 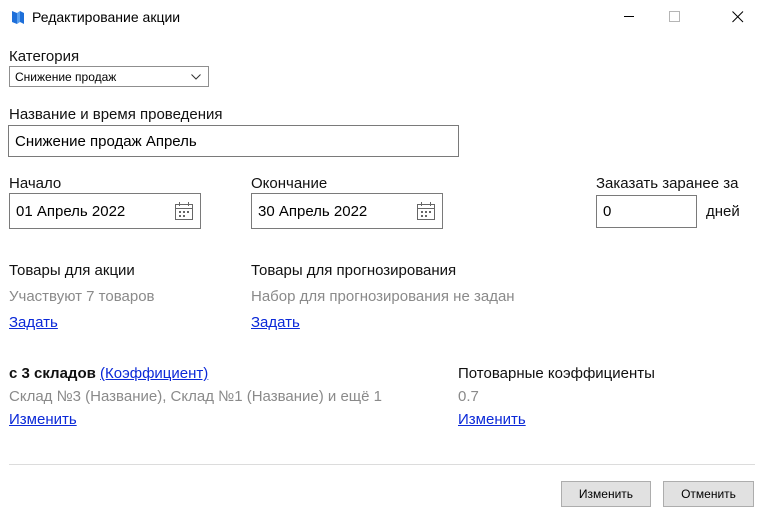 I want to click on forecast-goods-set-link: Задать, so click(x=275, y=323).